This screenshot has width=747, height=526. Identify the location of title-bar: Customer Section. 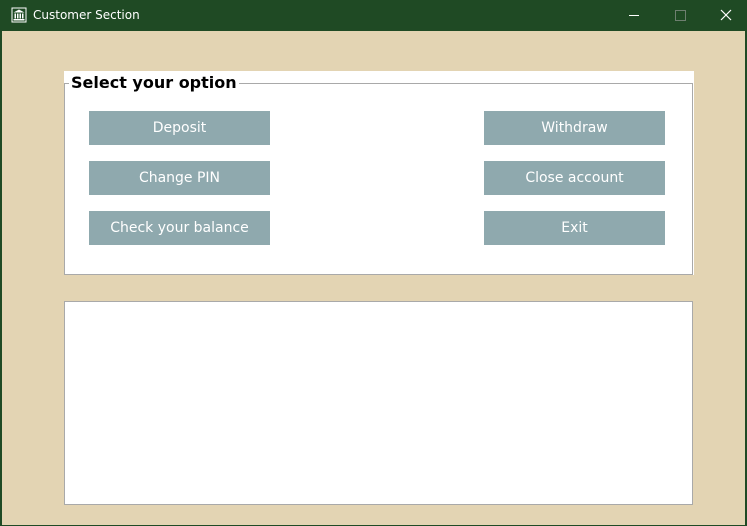
(374, 15).